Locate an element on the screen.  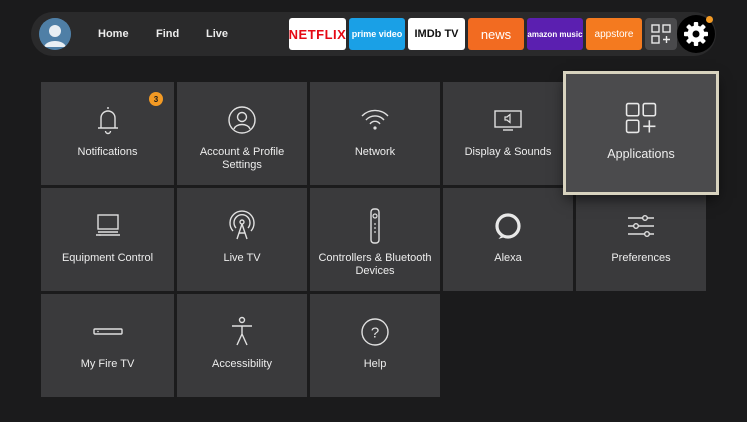
app-prime-video-label: prime video is located at coordinates (377, 34).